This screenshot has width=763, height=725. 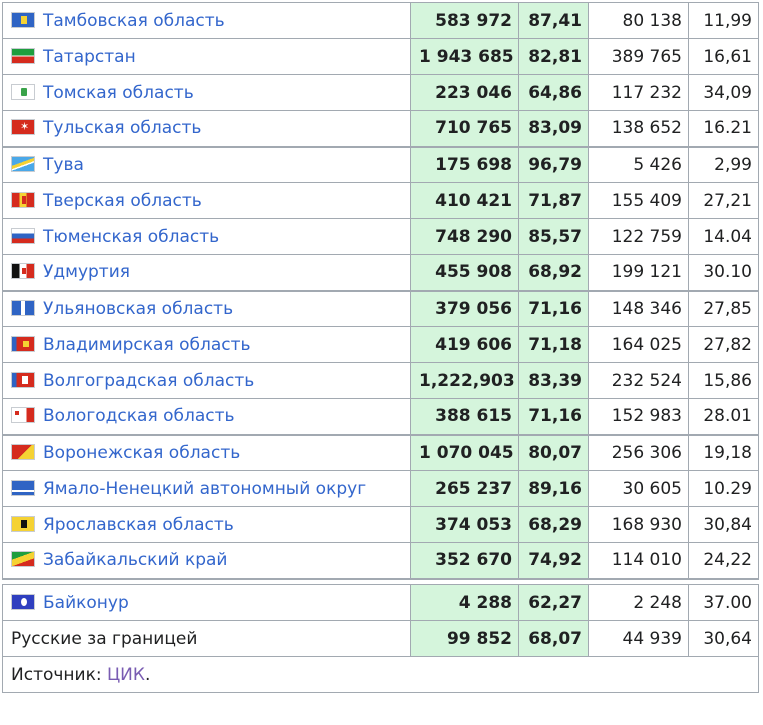 I want to click on percent-cell: 68,29, so click(x=553, y=524).